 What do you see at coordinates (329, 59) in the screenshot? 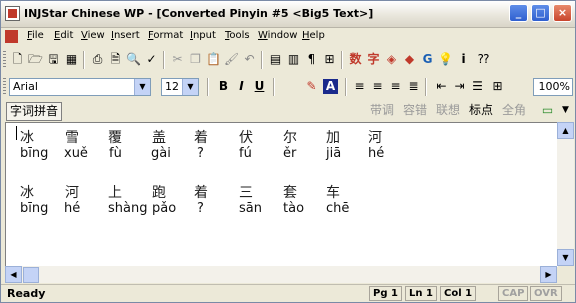
I see `style-icon: ⊞` at bounding box center [329, 59].